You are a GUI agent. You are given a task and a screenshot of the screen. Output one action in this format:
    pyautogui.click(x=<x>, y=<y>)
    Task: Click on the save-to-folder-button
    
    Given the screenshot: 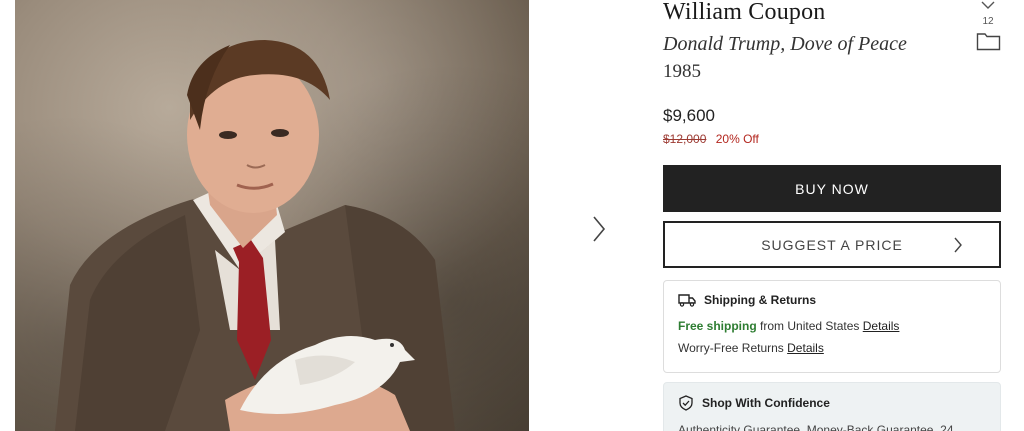 What is the action you would take?
    pyautogui.click(x=988, y=41)
    